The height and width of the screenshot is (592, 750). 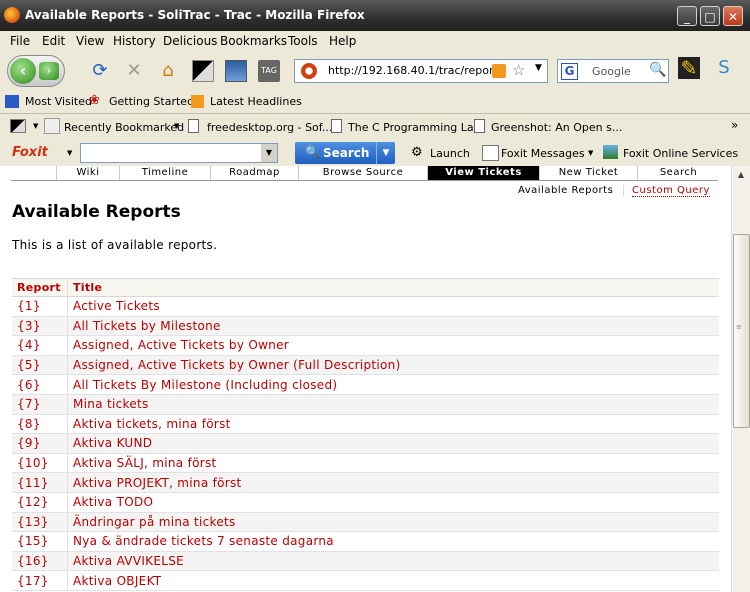 I want to click on bookmark-star-icon: ☆, so click(x=518, y=70).